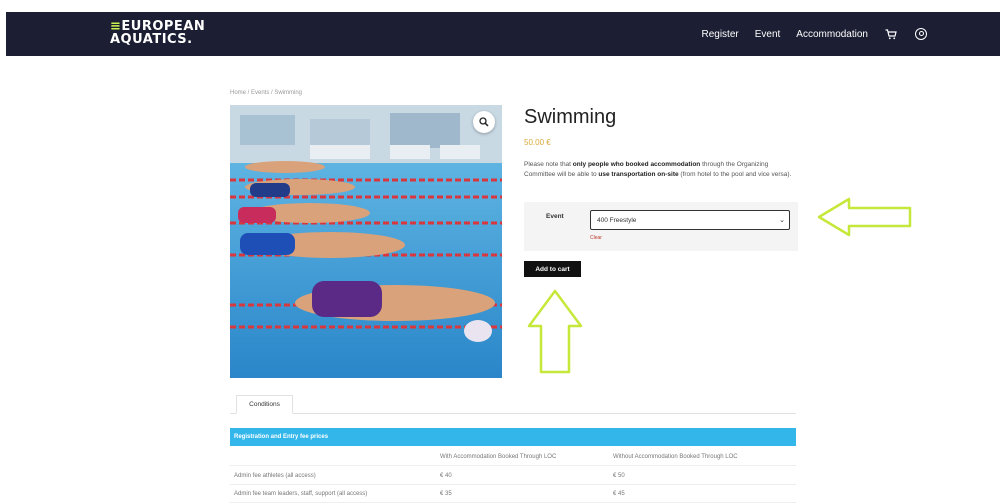  I want to click on product-image-swimmers, so click(366, 241).